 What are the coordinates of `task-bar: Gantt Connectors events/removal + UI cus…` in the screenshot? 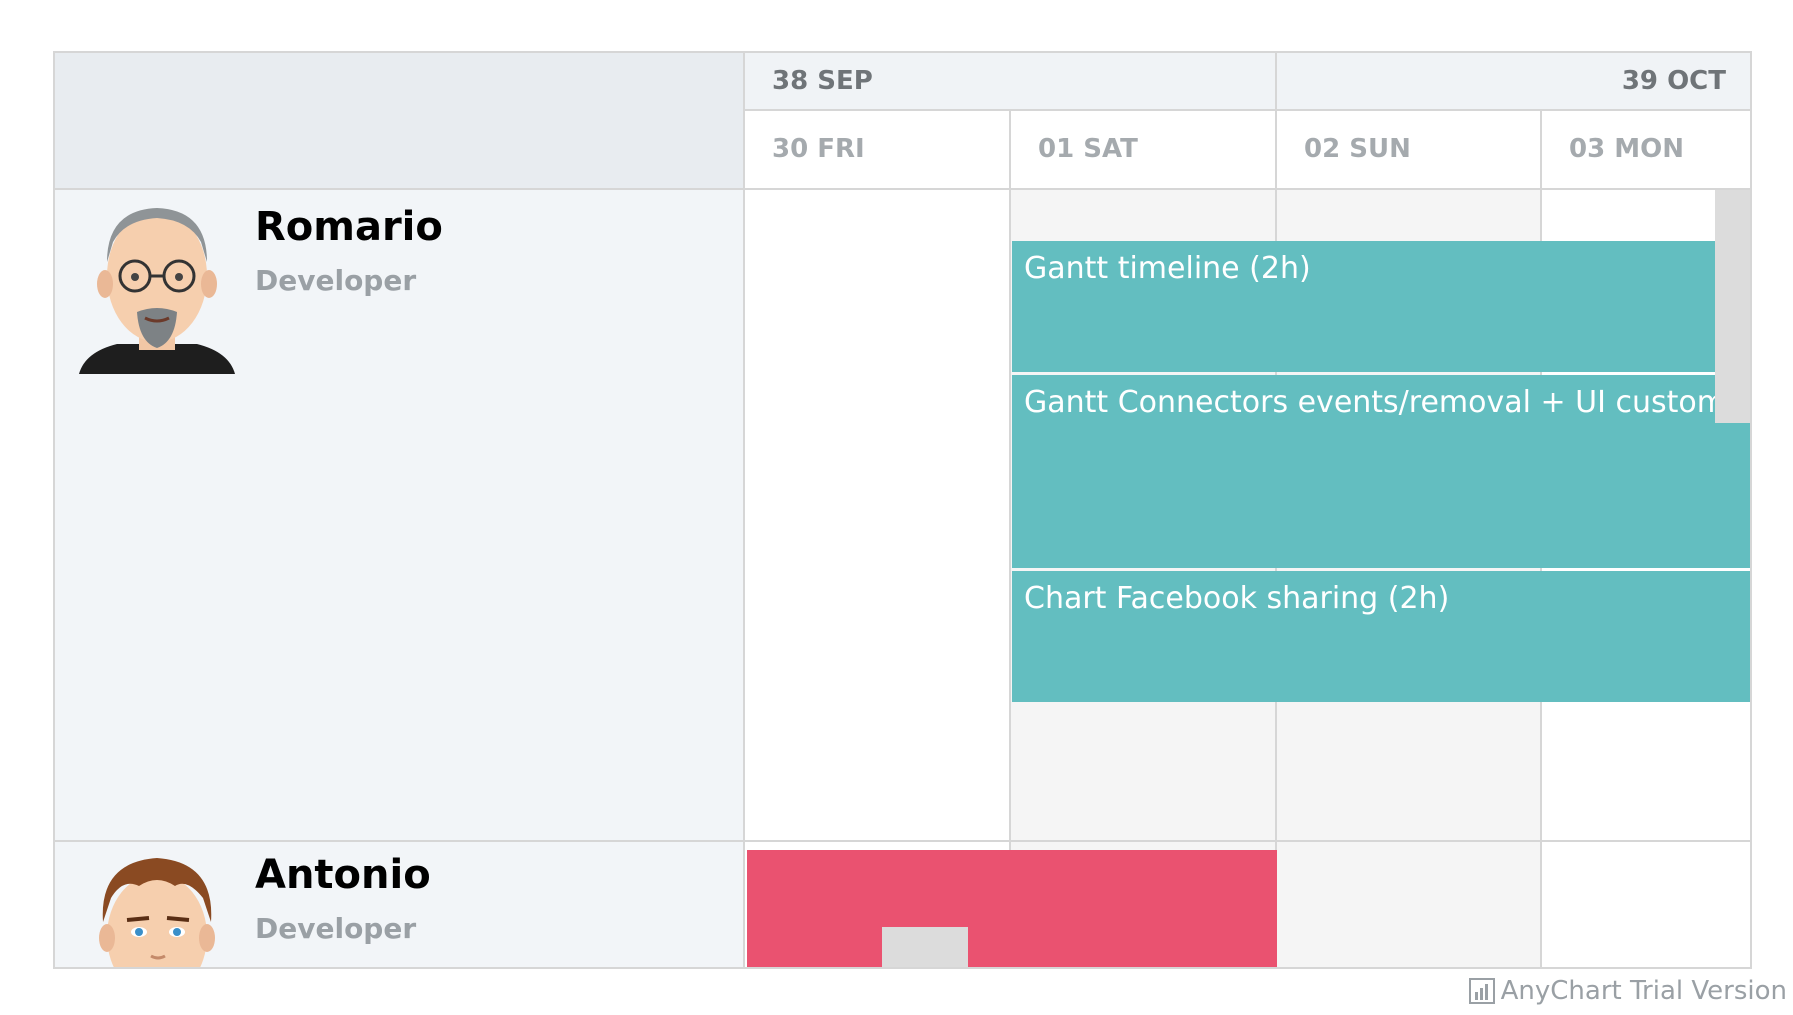 It's located at (1381, 471).